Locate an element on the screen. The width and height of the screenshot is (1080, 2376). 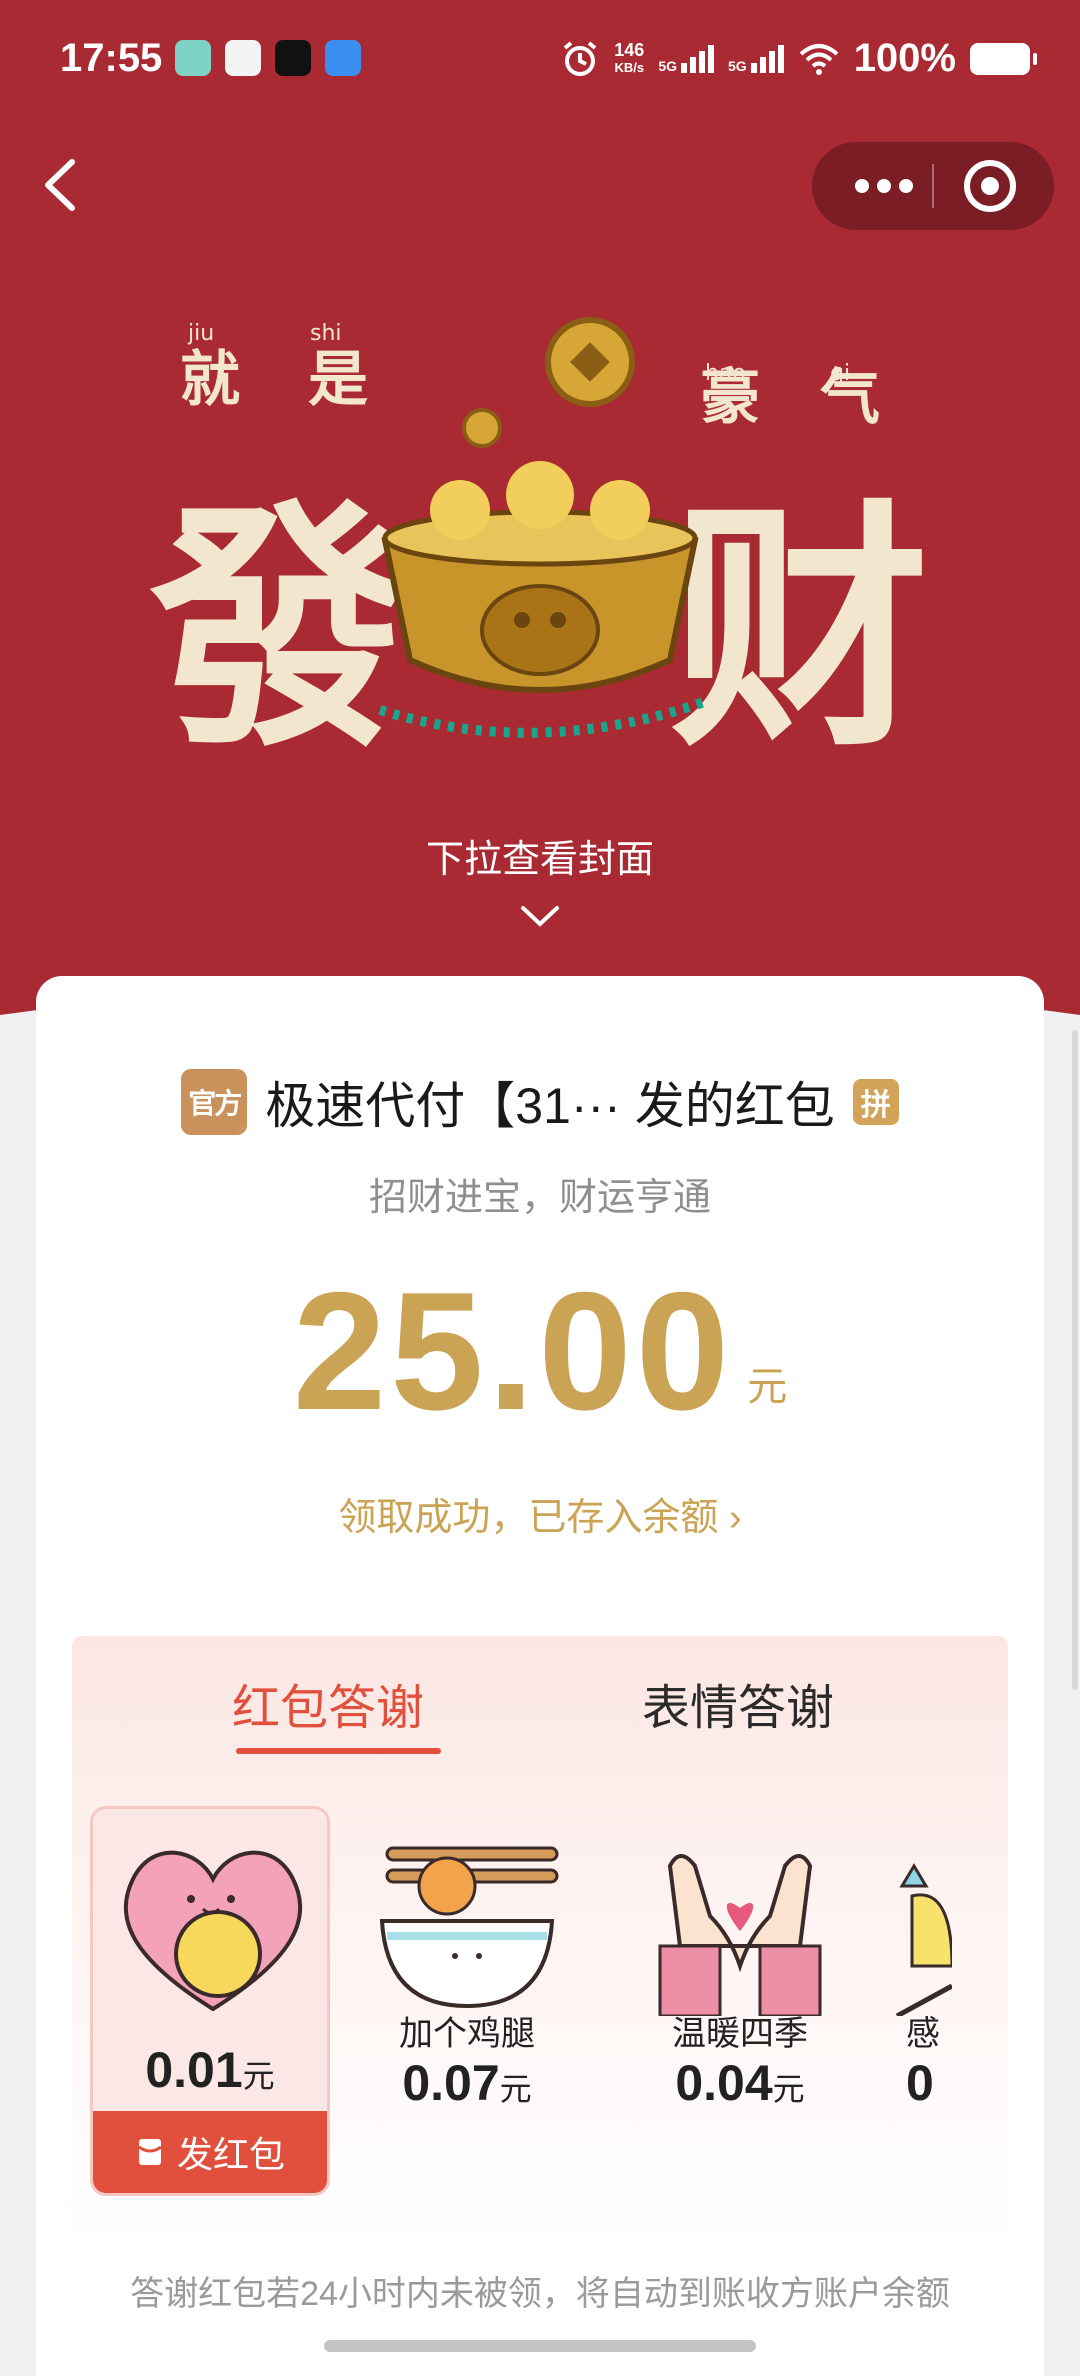
amount-row: 25.00 元 is located at coordinates (540, 1351).